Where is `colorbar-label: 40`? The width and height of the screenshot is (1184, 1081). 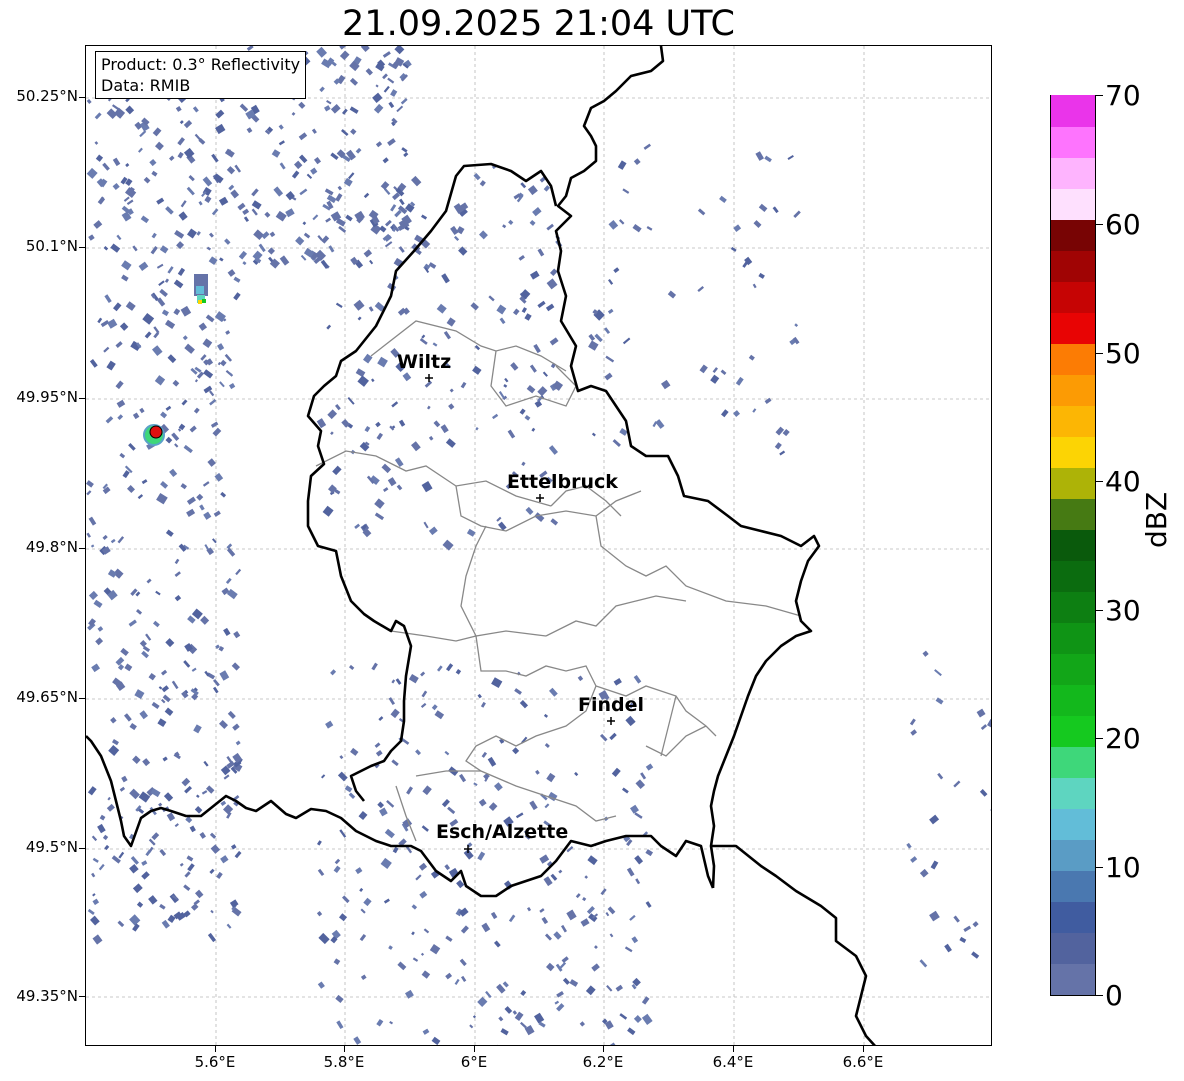
colorbar-label: 40 is located at coordinates (1123, 481).